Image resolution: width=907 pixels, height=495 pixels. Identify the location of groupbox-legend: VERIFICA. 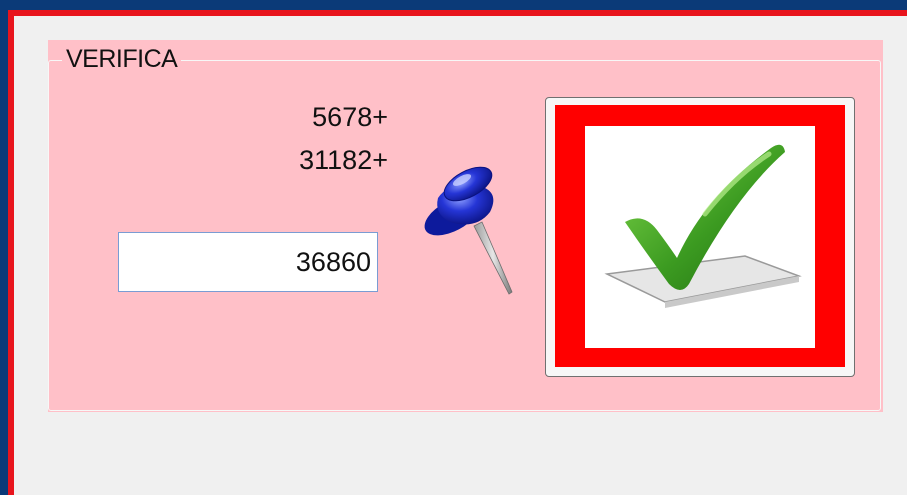
(122, 59).